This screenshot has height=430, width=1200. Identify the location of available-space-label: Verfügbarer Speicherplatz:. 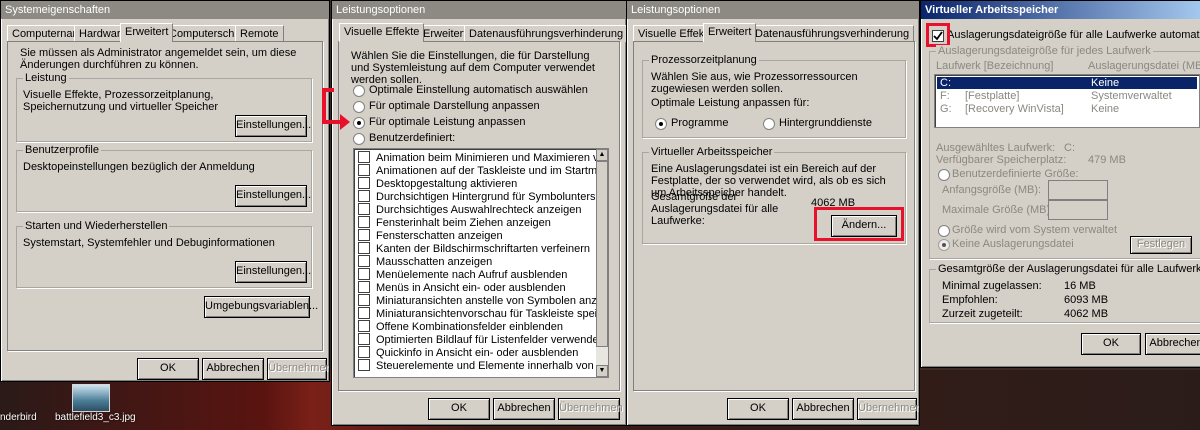
(1001, 160).